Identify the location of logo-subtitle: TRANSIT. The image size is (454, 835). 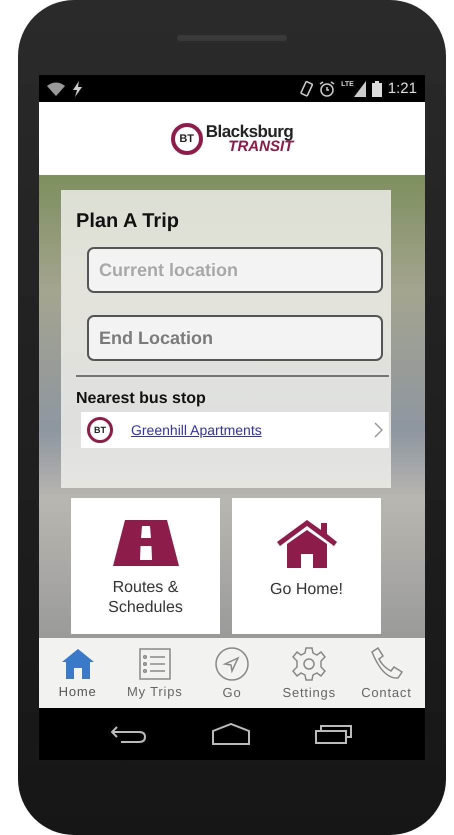
(261, 147).